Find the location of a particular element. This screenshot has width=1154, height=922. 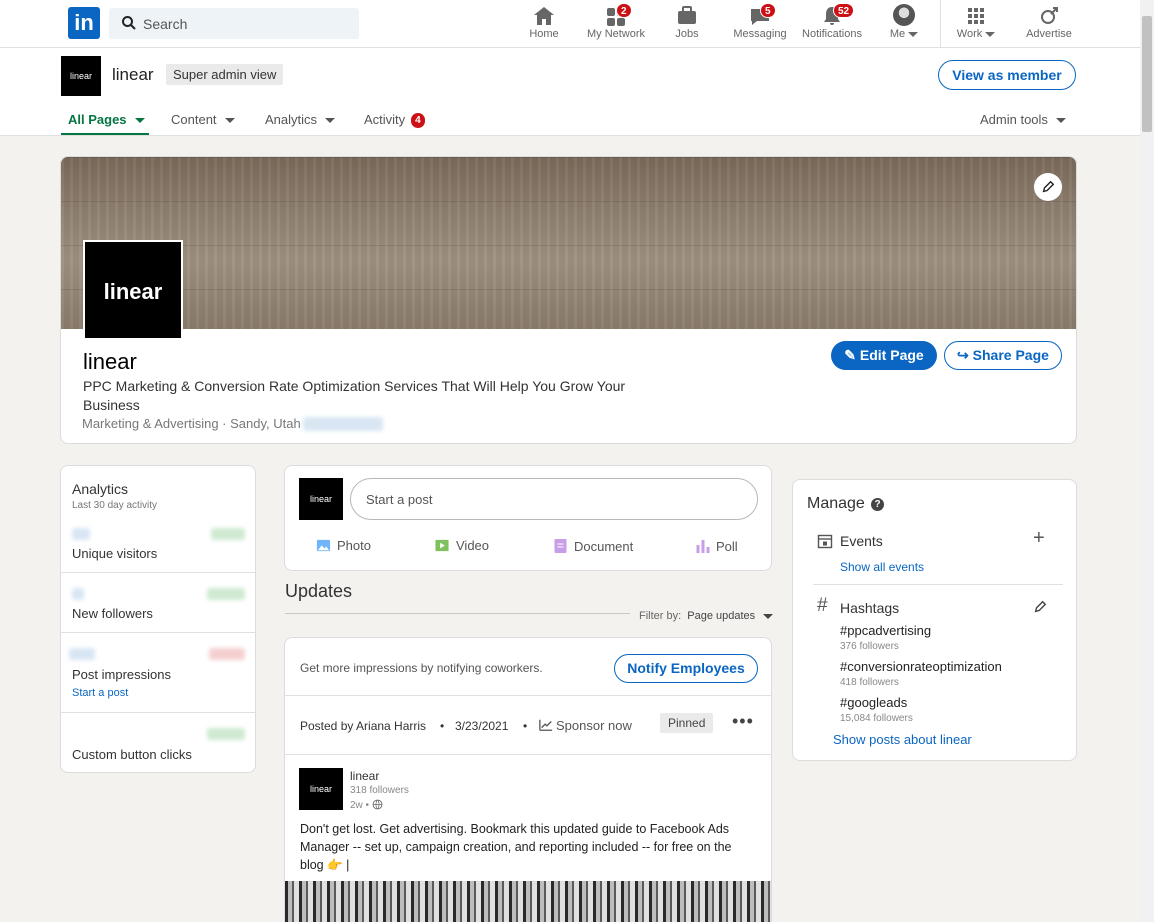

admin-tools-menu: Admin tools is located at coordinates (1023, 119).